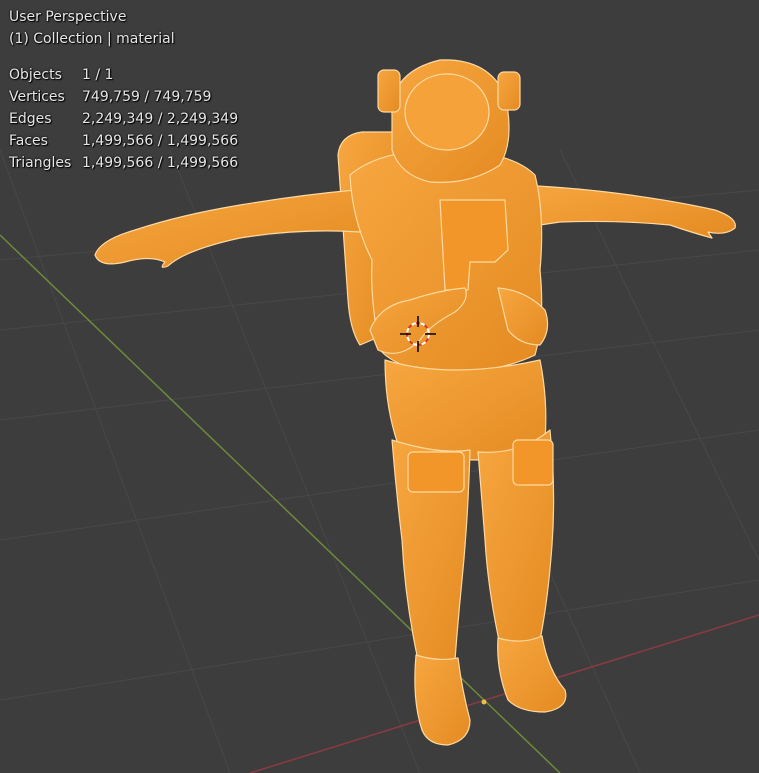  I want to click on stat-row-edges: Edges 2,249,349 / 2,249,349, so click(123, 119).